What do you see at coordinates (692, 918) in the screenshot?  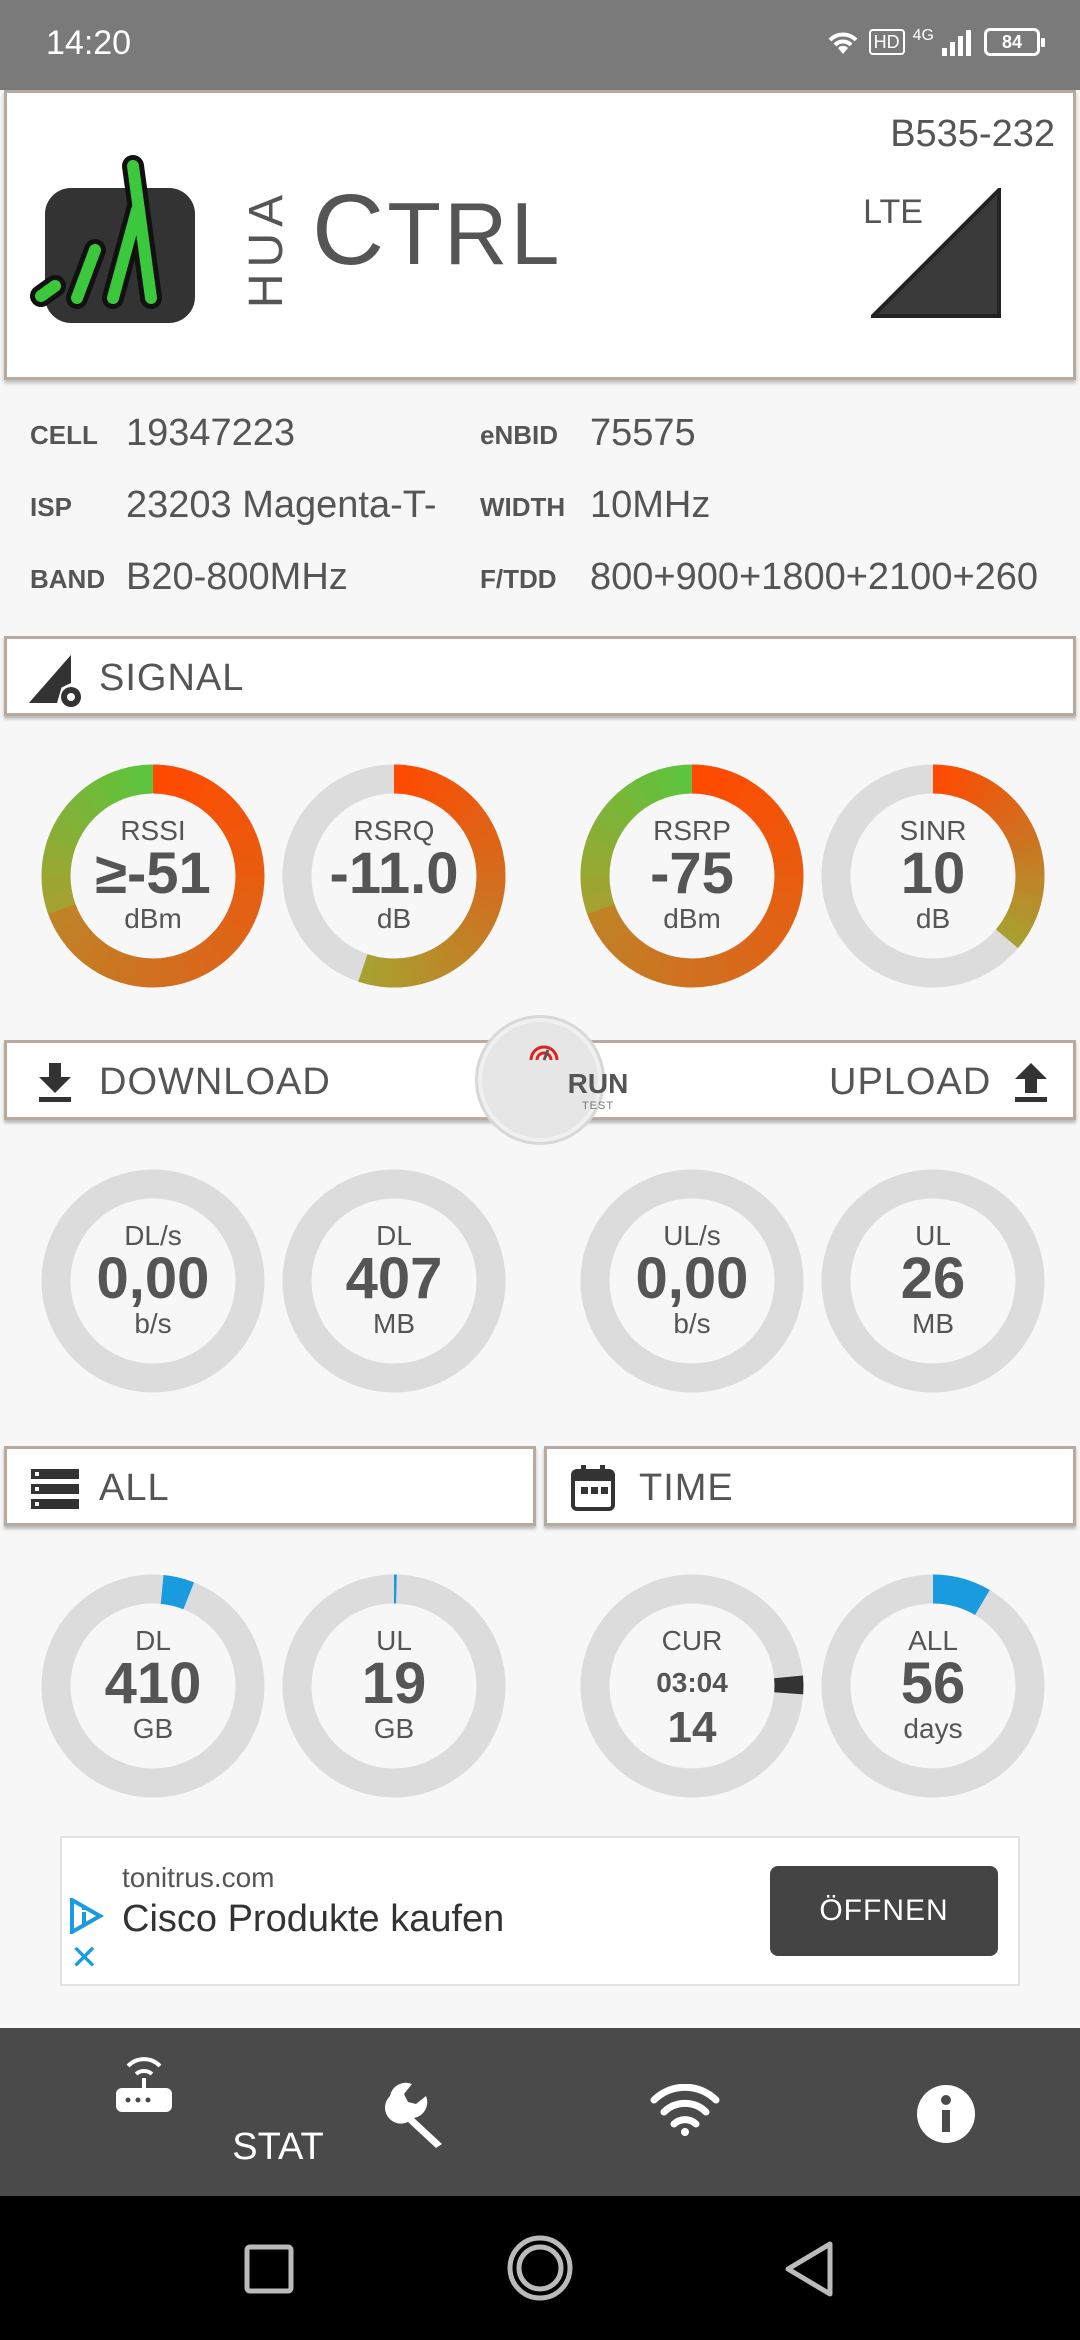 I see `gauge-unit: dBm` at bounding box center [692, 918].